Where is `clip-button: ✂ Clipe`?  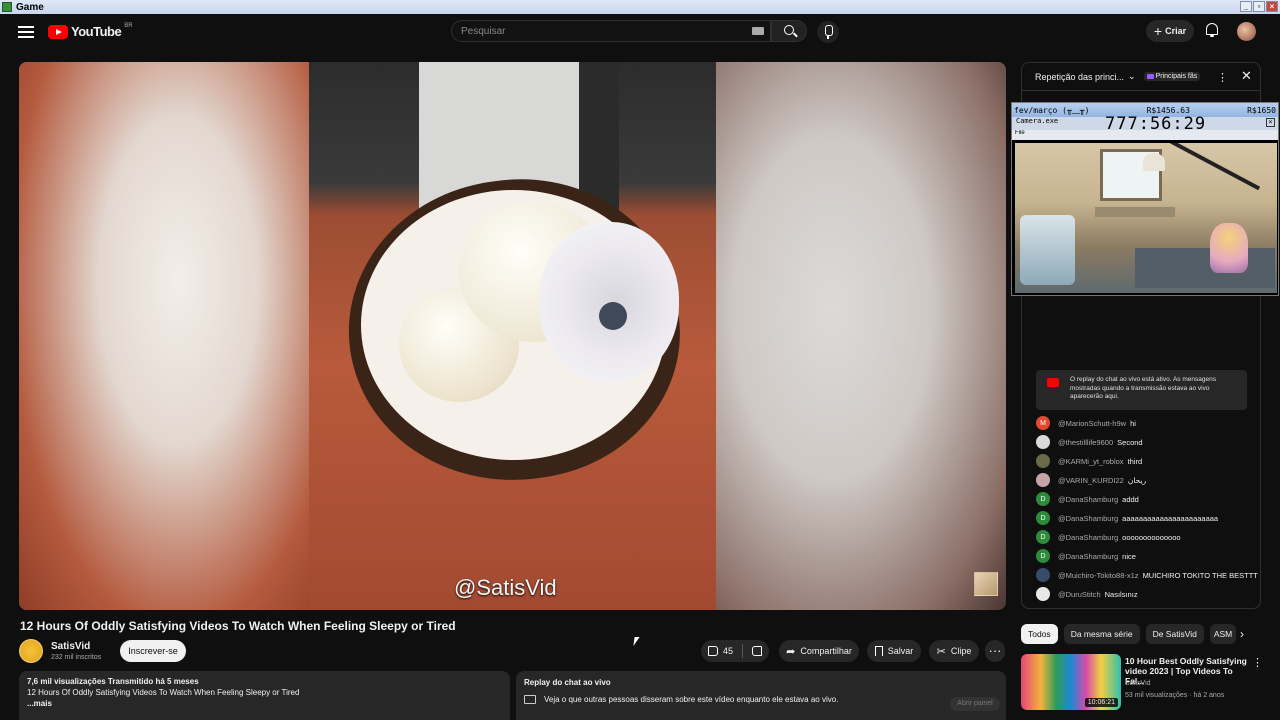
clip-button: ✂ Clipe is located at coordinates (954, 651).